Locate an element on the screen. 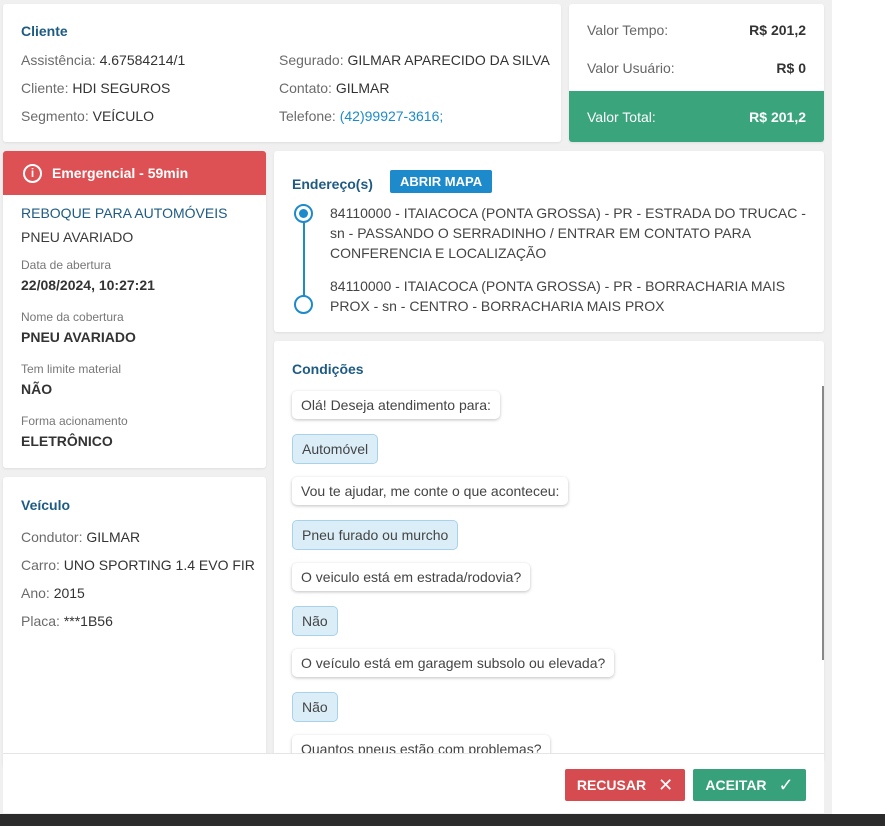 The image size is (885, 826). valor-total-label: Valor Total: is located at coordinates (621, 116).